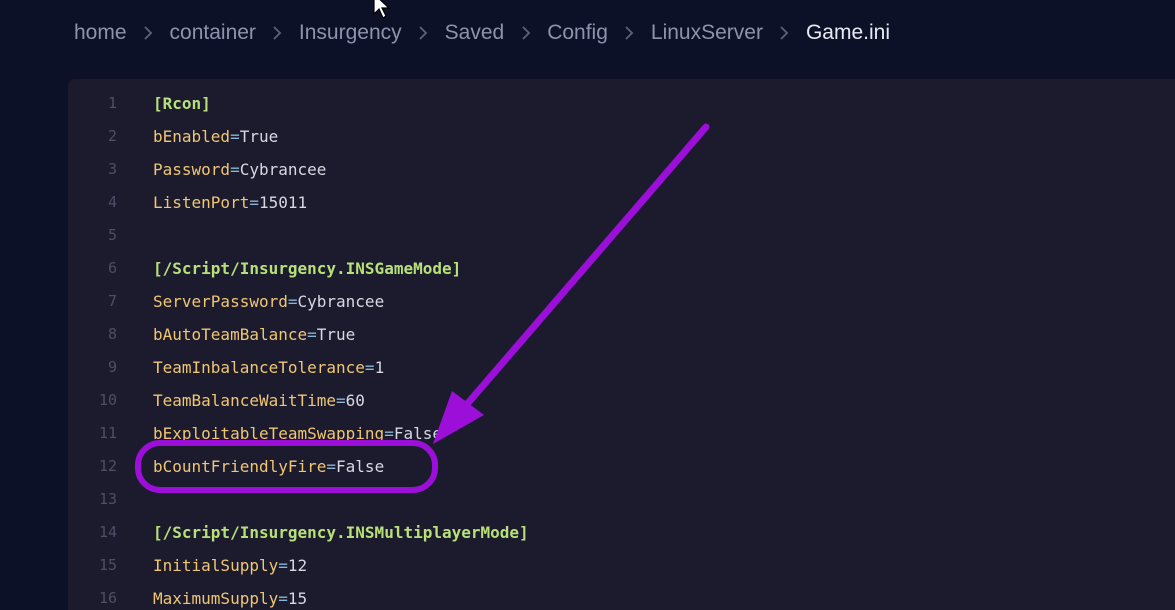 The image size is (1175, 610). Describe the element at coordinates (107, 565) in the screenshot. I see `line-number: 15` at that location.